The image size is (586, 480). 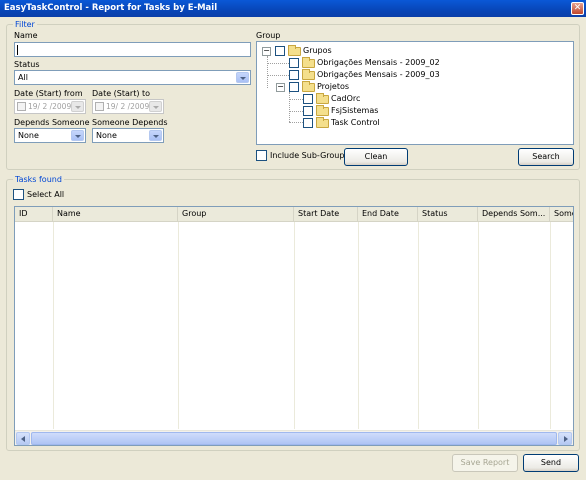 What do you see at coordinates (46, 194) in the screenshot?
I see `select-all-label: Select All` at bounding box center [46, 194].